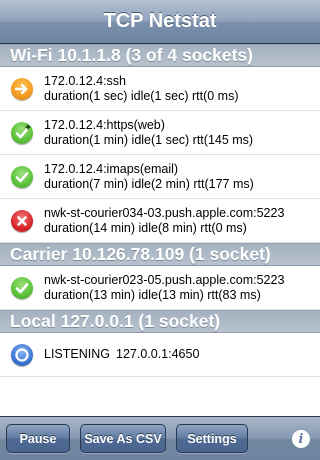 Image resolution: width=320 pixels, height=460 pixels. I want to click on settings-button: Settings, so click(212, 438).